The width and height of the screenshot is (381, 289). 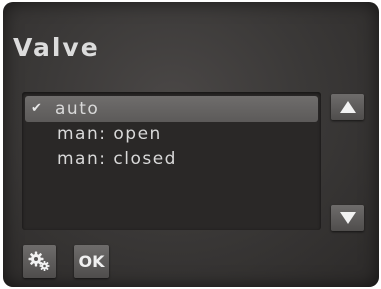 I want to click on option-label: man: closed, so click(x=117, y=159).